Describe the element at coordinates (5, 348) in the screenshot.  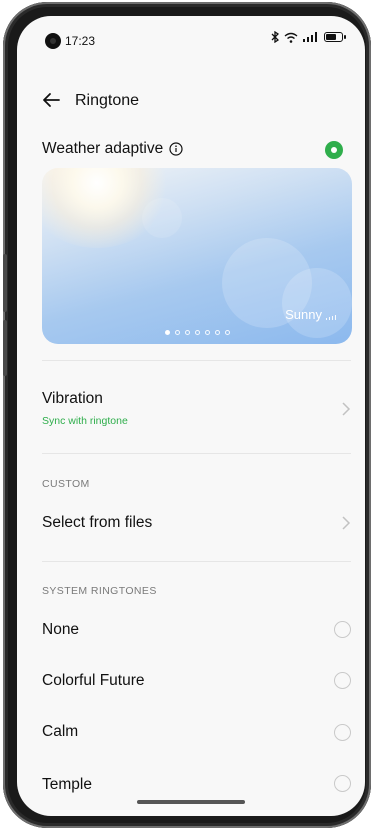
I see `power-button` at that location.